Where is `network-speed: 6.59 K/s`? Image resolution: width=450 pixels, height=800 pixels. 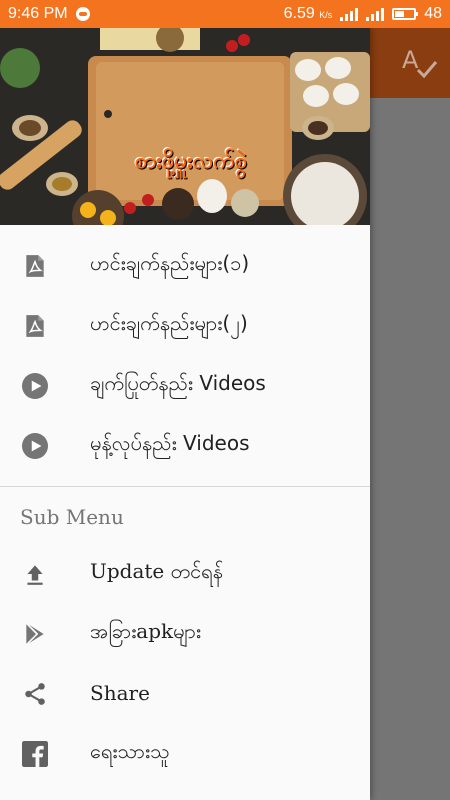
network-speed: 6.59 K/s is located at coordinates (308, 13).